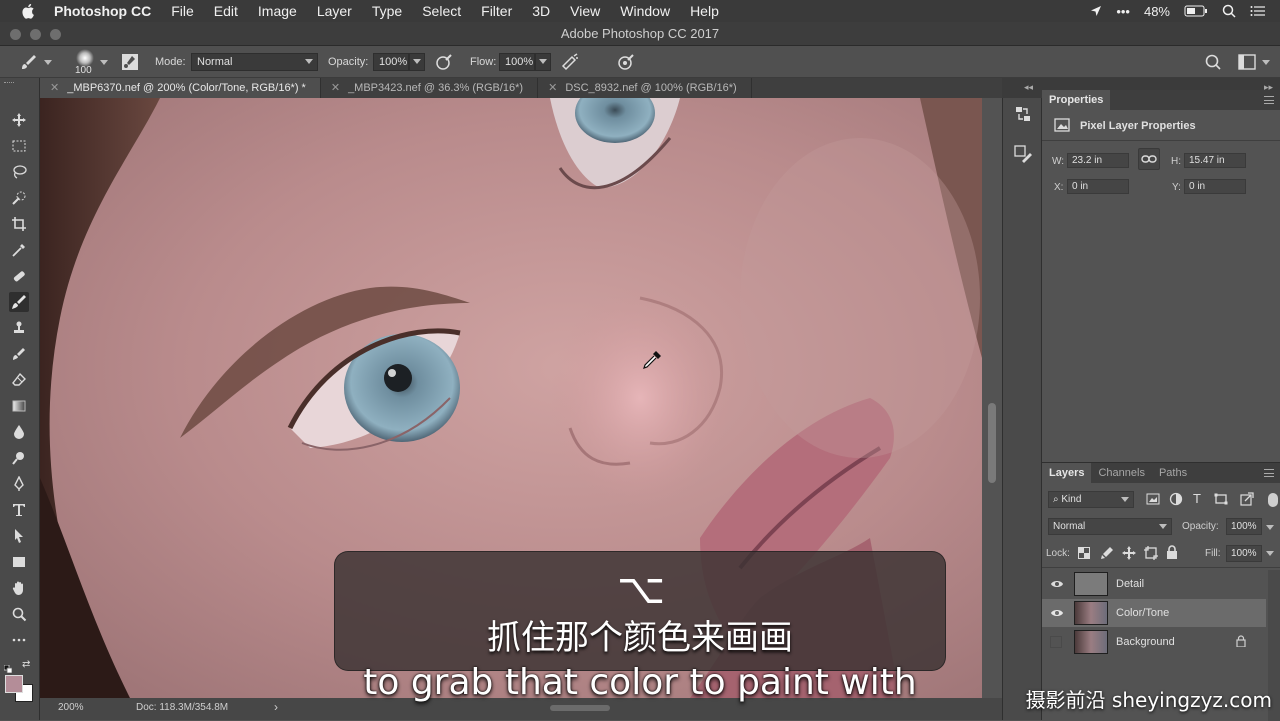  Describe the element at coordinates (1121, 473) in the screenshot. I see `tab-channels: Channels` at that location.